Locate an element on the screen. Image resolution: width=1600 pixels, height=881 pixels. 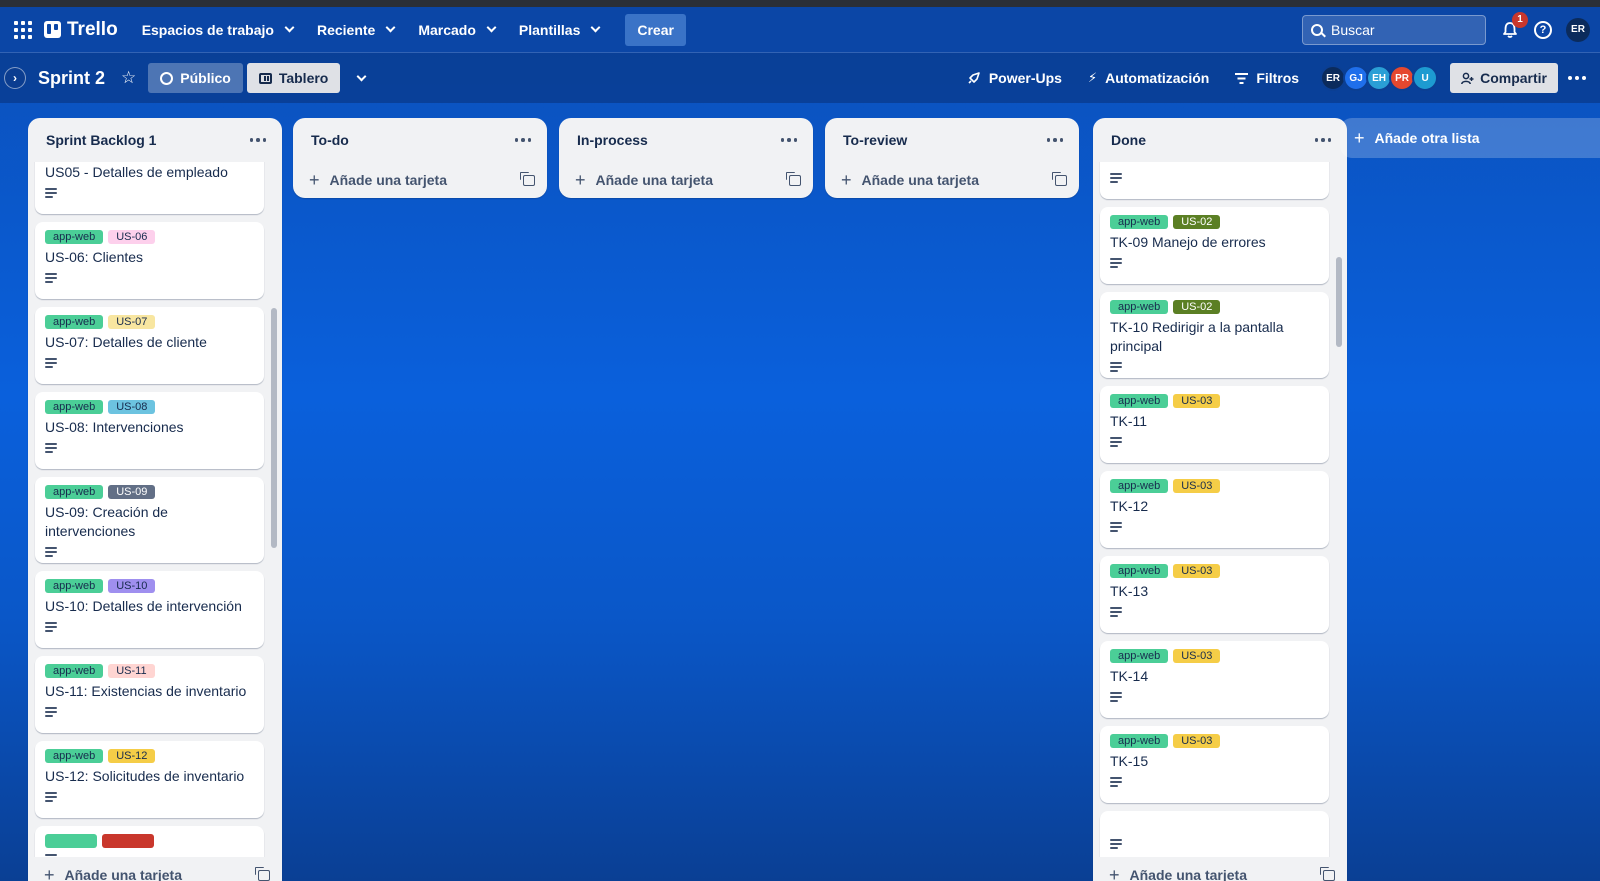
list-title: To-do is located at coordinates (330, 140).